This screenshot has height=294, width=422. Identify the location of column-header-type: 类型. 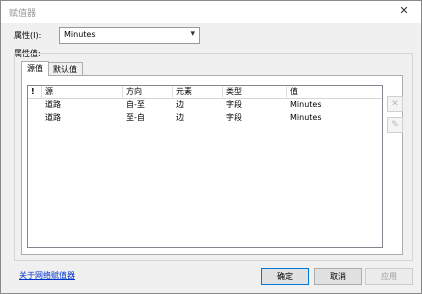
(255, 92).